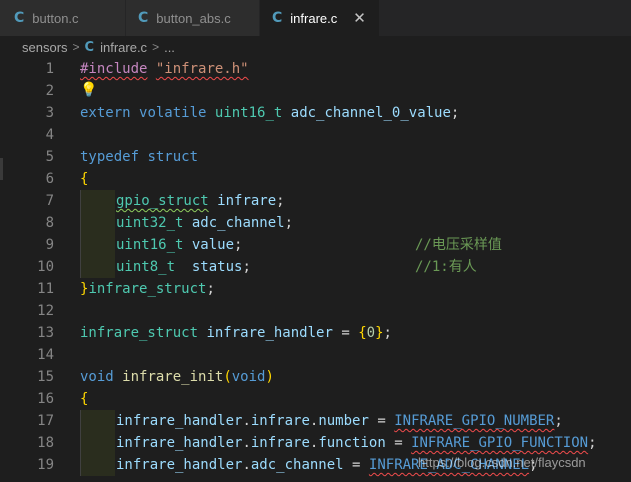 The image size is (631, 482). Describe the element at coordinates (343, 421) in the screenshot. I see `field-name: number` at that location.